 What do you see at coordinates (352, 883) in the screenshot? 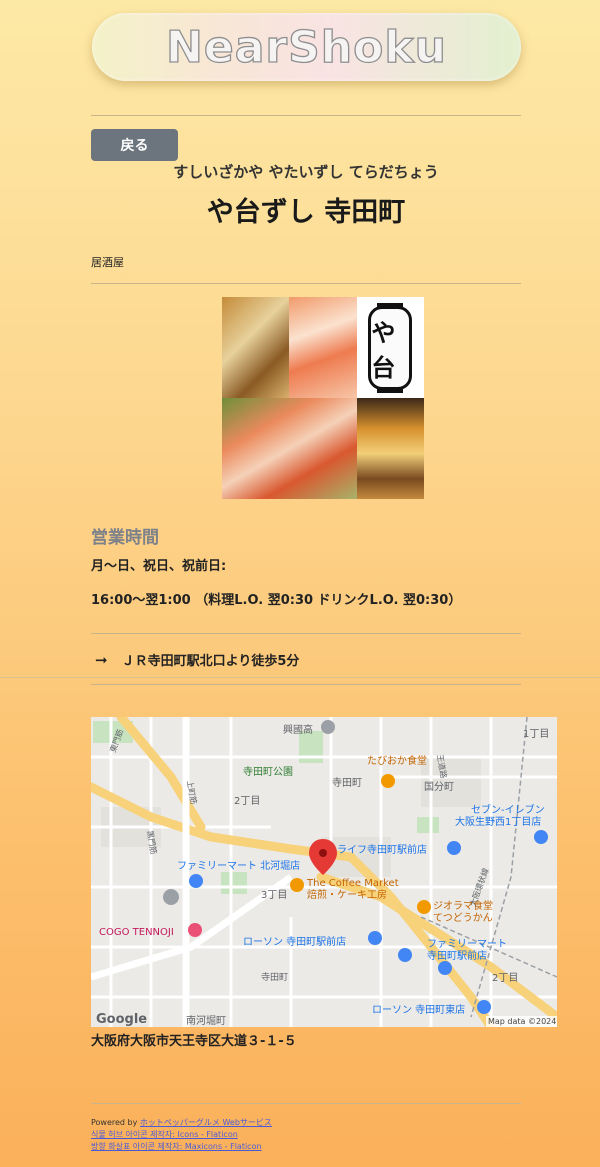
I see `map-label: The Coffee Market` at bounding box center [352, 883].